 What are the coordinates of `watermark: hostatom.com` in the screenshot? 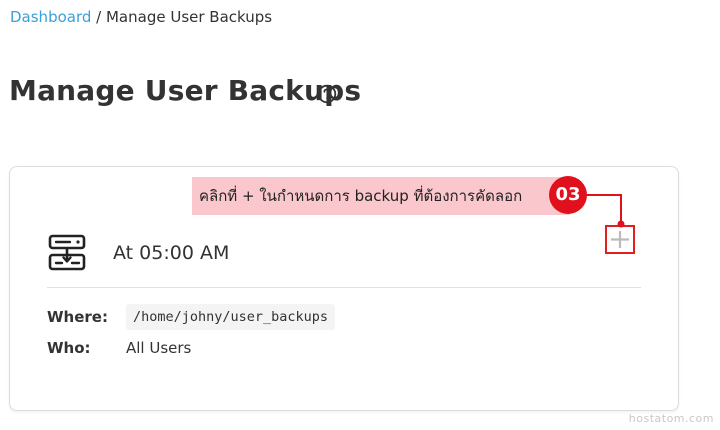 It's located at (671, 418).